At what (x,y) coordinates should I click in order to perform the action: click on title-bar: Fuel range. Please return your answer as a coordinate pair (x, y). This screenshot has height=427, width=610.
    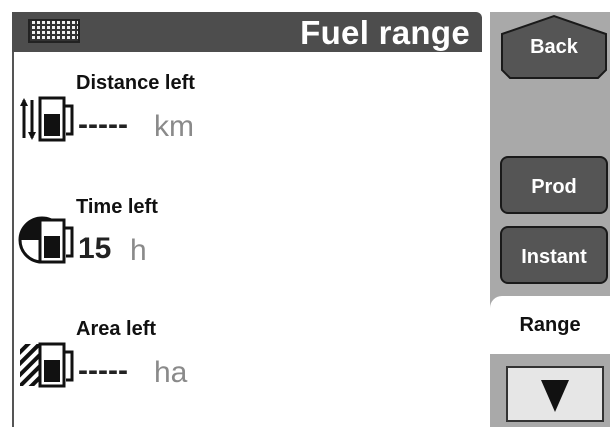
    Looking at the image, I should click on (247, 32).